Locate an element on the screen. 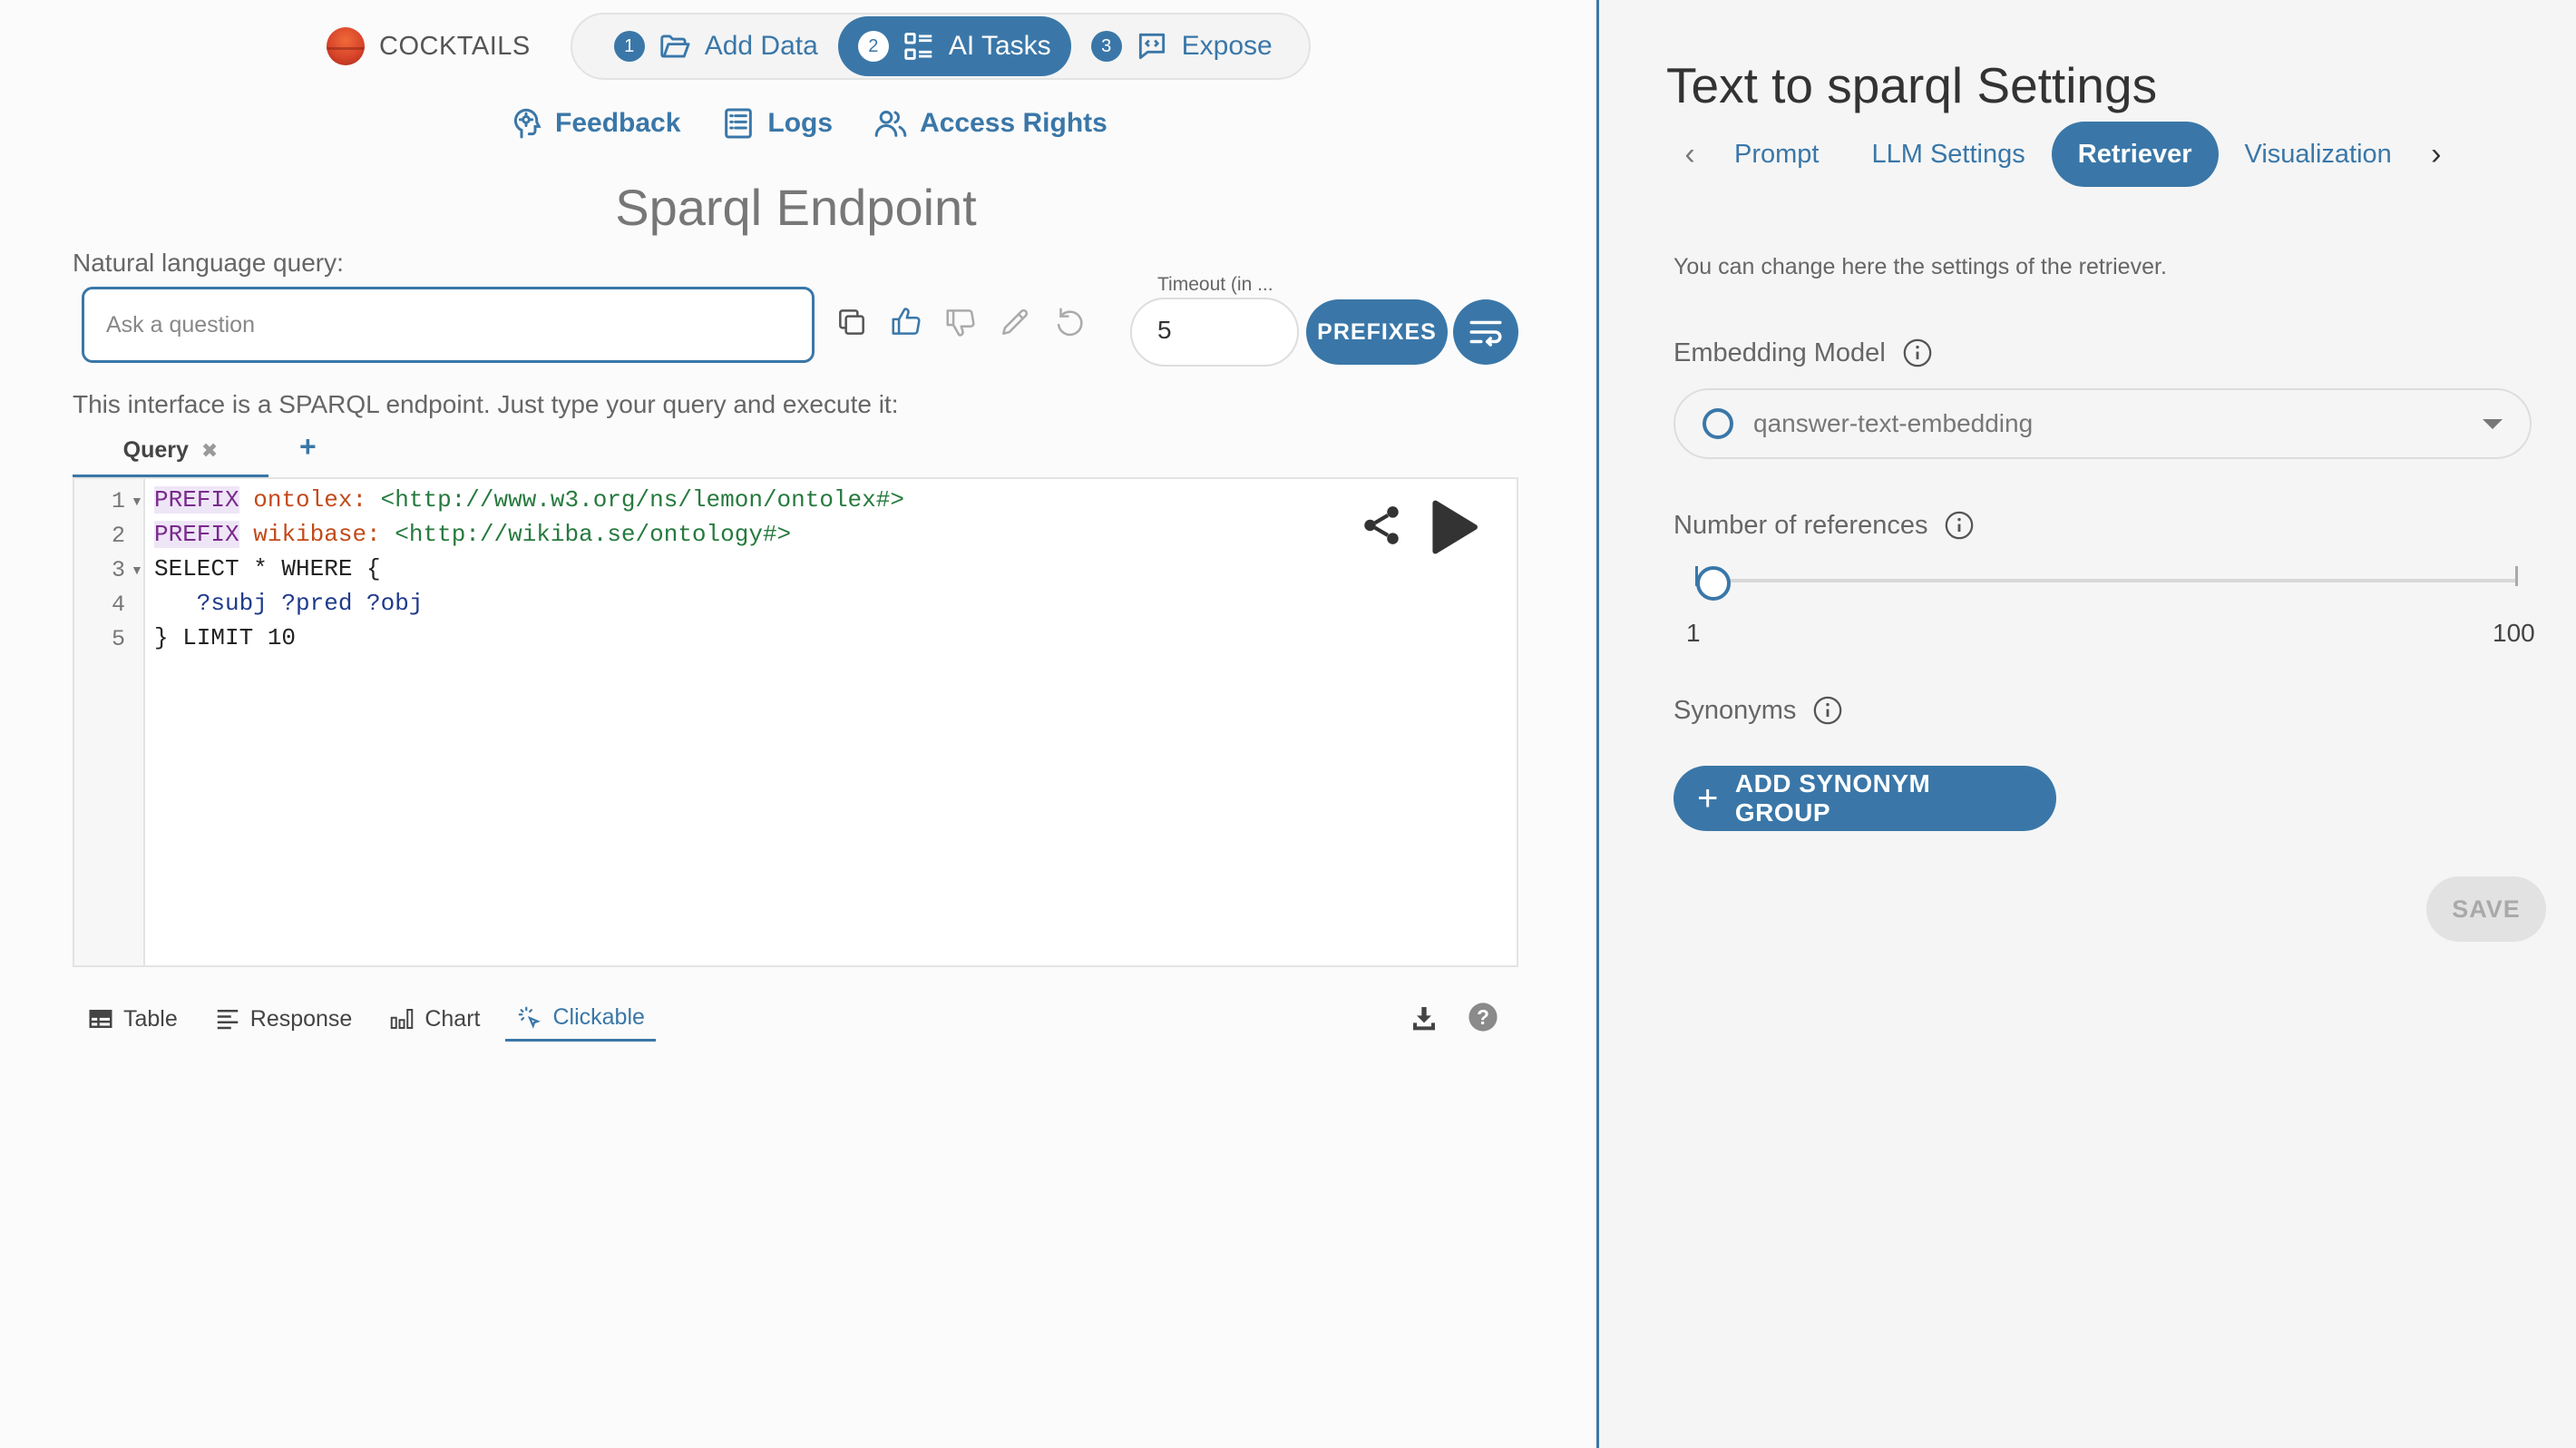 This screenshot has height=1448, width=2576. synonyms-label-row: Synonyms is located at coordinates (1758, 710).